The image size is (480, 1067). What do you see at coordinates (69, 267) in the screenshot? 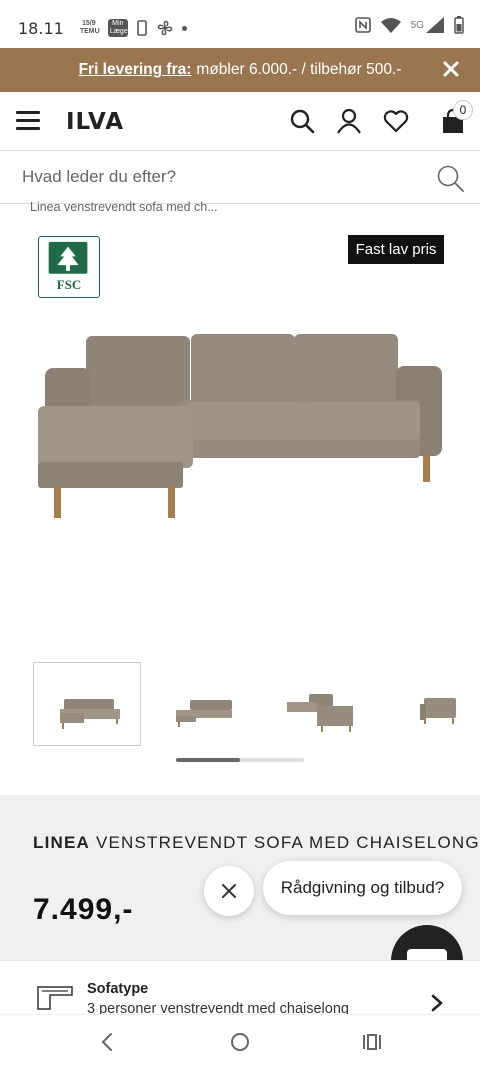
I see `fsc-certification-logo: FSC` at bounding box center [69, 267].